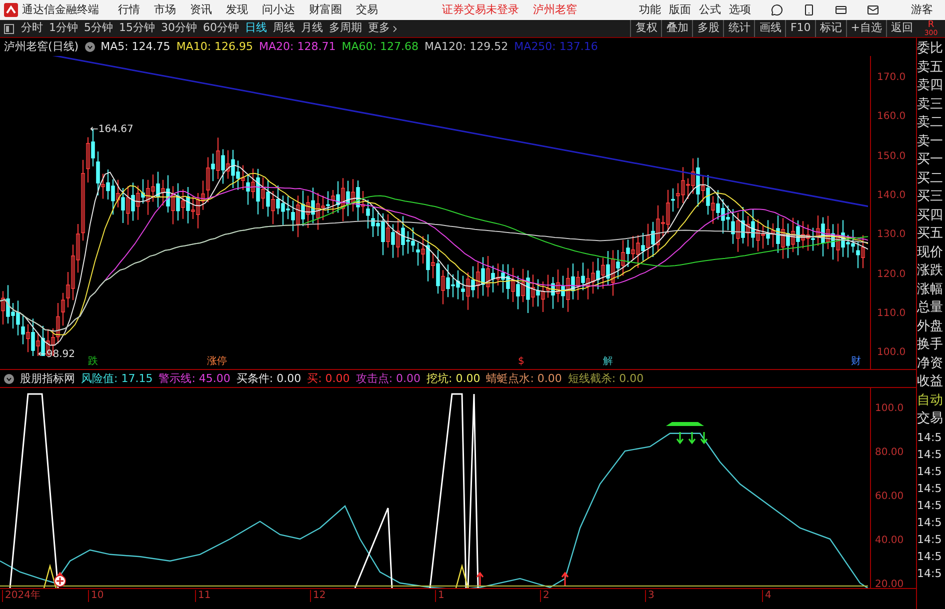 This screenshot has width=945, height=609. What do you see at coordinates (841, 10) in the screenshot?
I see `card-icon` at bounding box center [841, 10].